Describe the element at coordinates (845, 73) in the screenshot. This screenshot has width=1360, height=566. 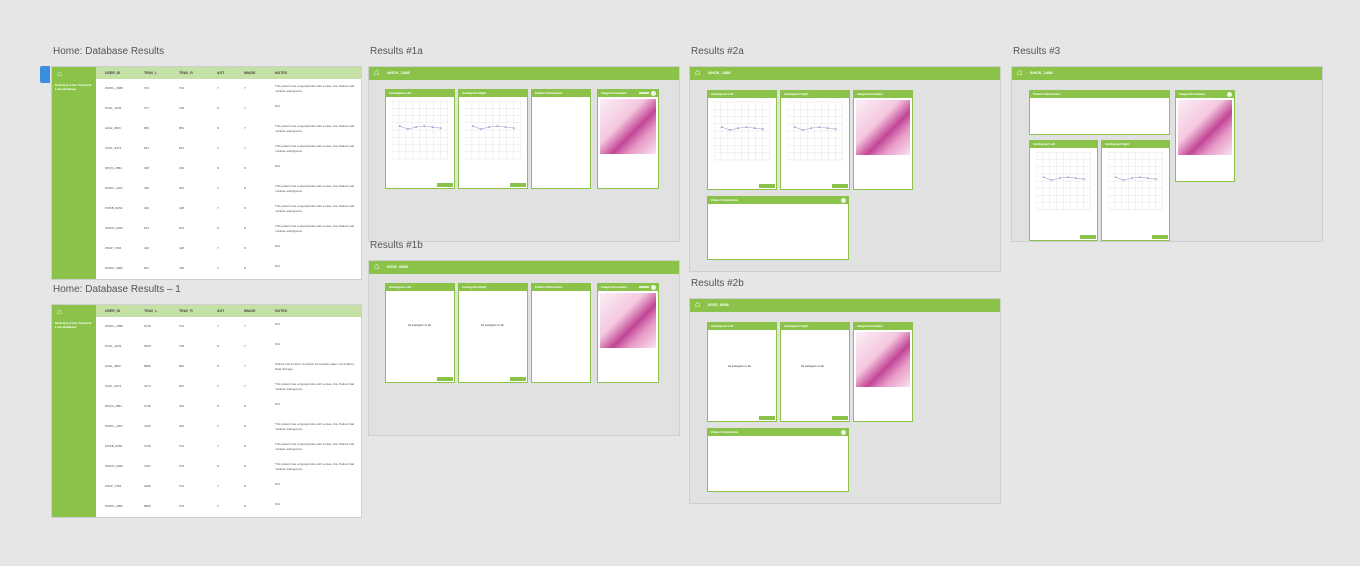
I see `top-bar: ⌂ AHCK_1486` at that location.